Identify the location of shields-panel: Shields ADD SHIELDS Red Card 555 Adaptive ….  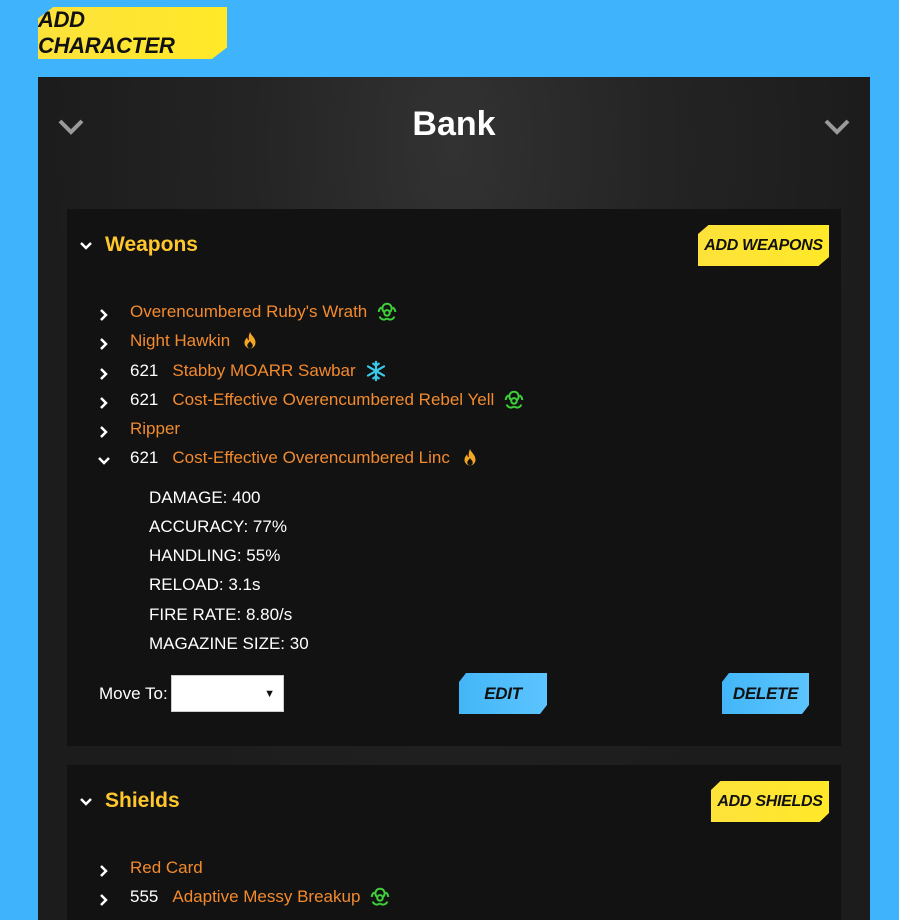
(454, 842).